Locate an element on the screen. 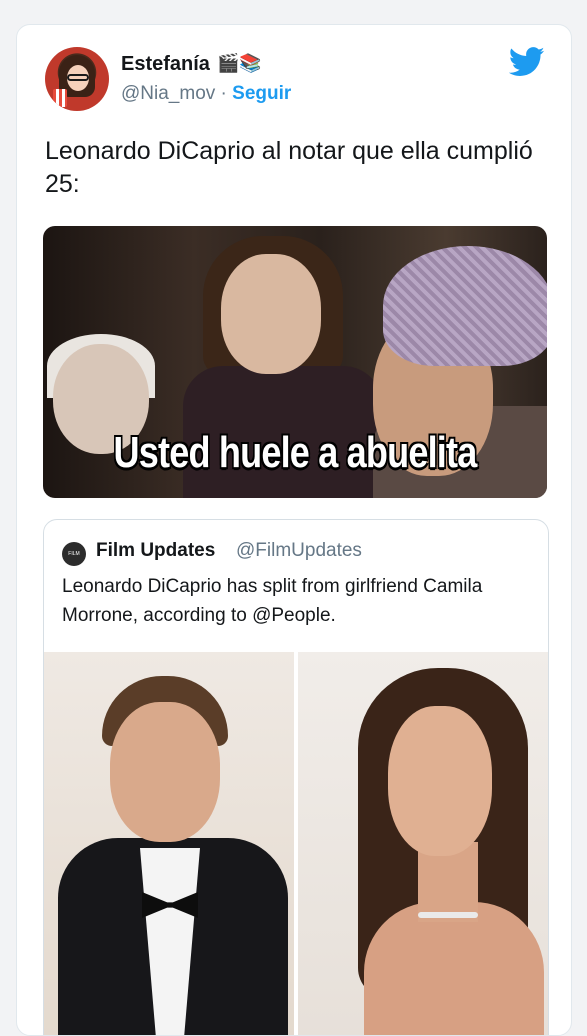 The width and height of the screenshot is (587, 1036). woman-face is located at coordinates (440, 781).